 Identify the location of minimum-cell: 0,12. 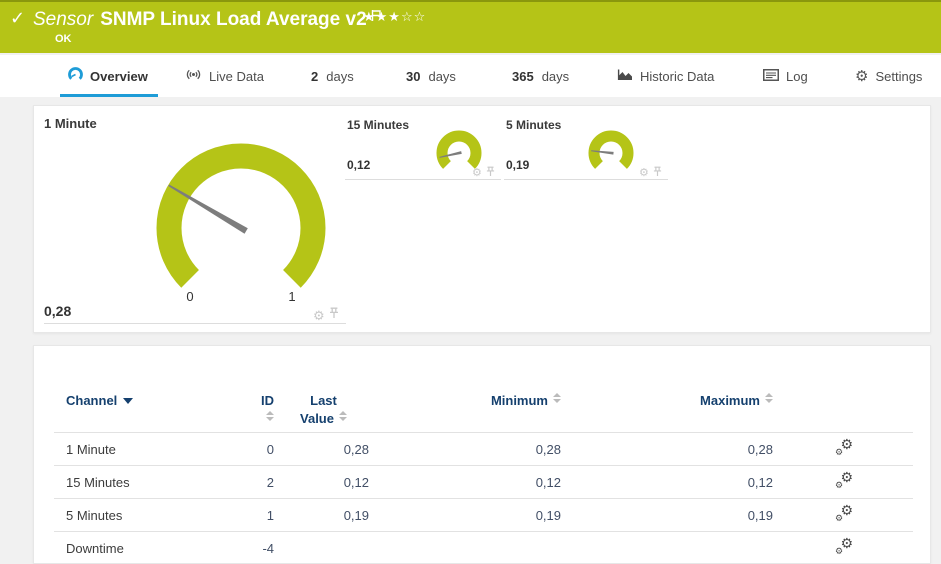
(467, 482).